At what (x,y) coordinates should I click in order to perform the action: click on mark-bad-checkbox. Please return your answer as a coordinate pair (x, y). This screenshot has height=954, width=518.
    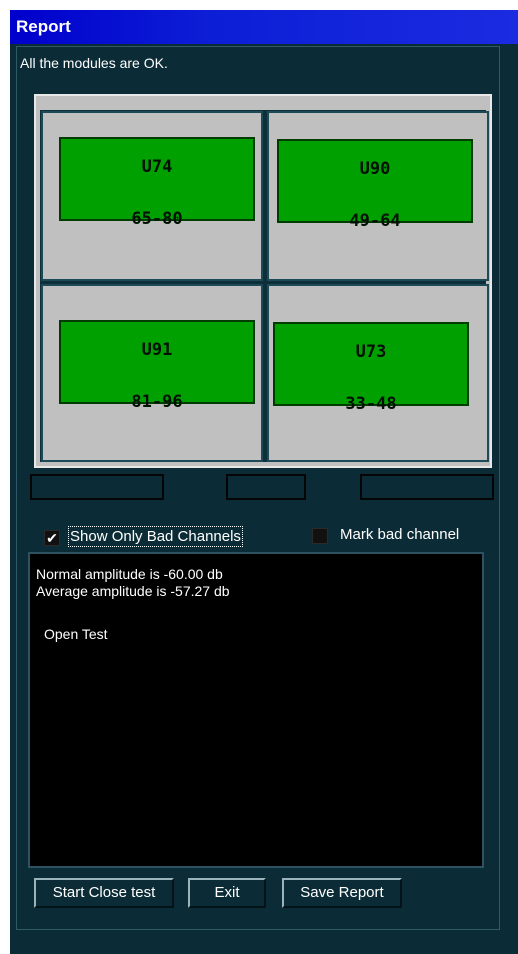
    Looking at the image, I should click on (320, 536).